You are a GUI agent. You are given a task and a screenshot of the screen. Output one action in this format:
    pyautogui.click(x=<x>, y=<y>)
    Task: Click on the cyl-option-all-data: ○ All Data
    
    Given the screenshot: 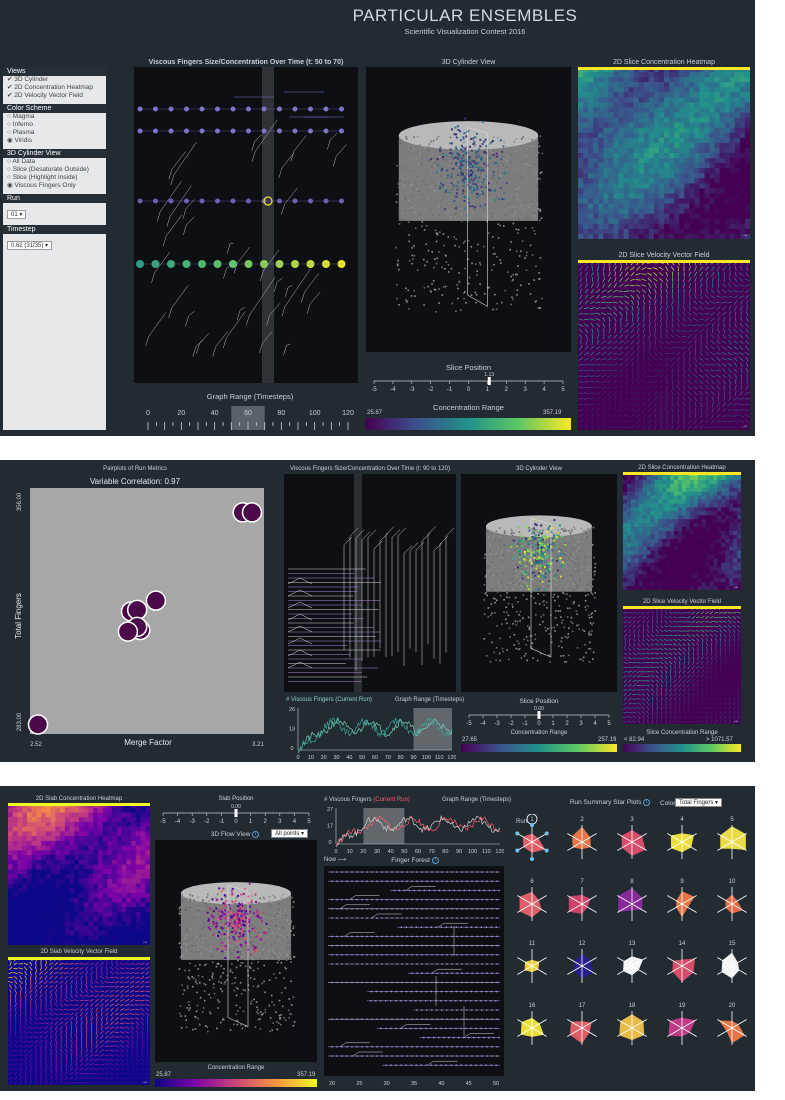 What is the action you would take?
    pyautogui.click(x=54, y=162)
    